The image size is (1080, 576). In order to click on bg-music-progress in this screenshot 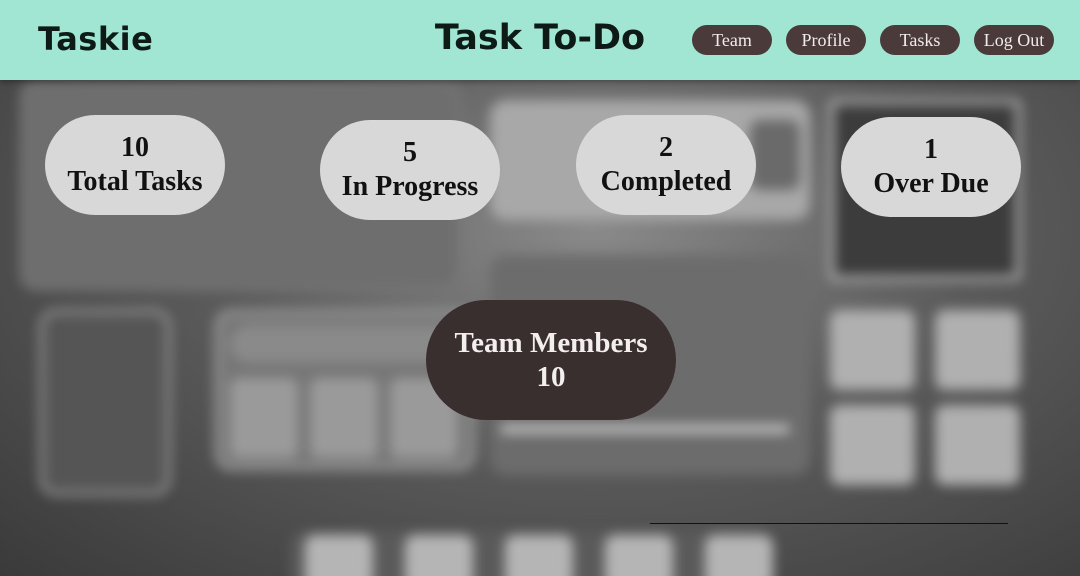, I will do `click(645, 429)`.